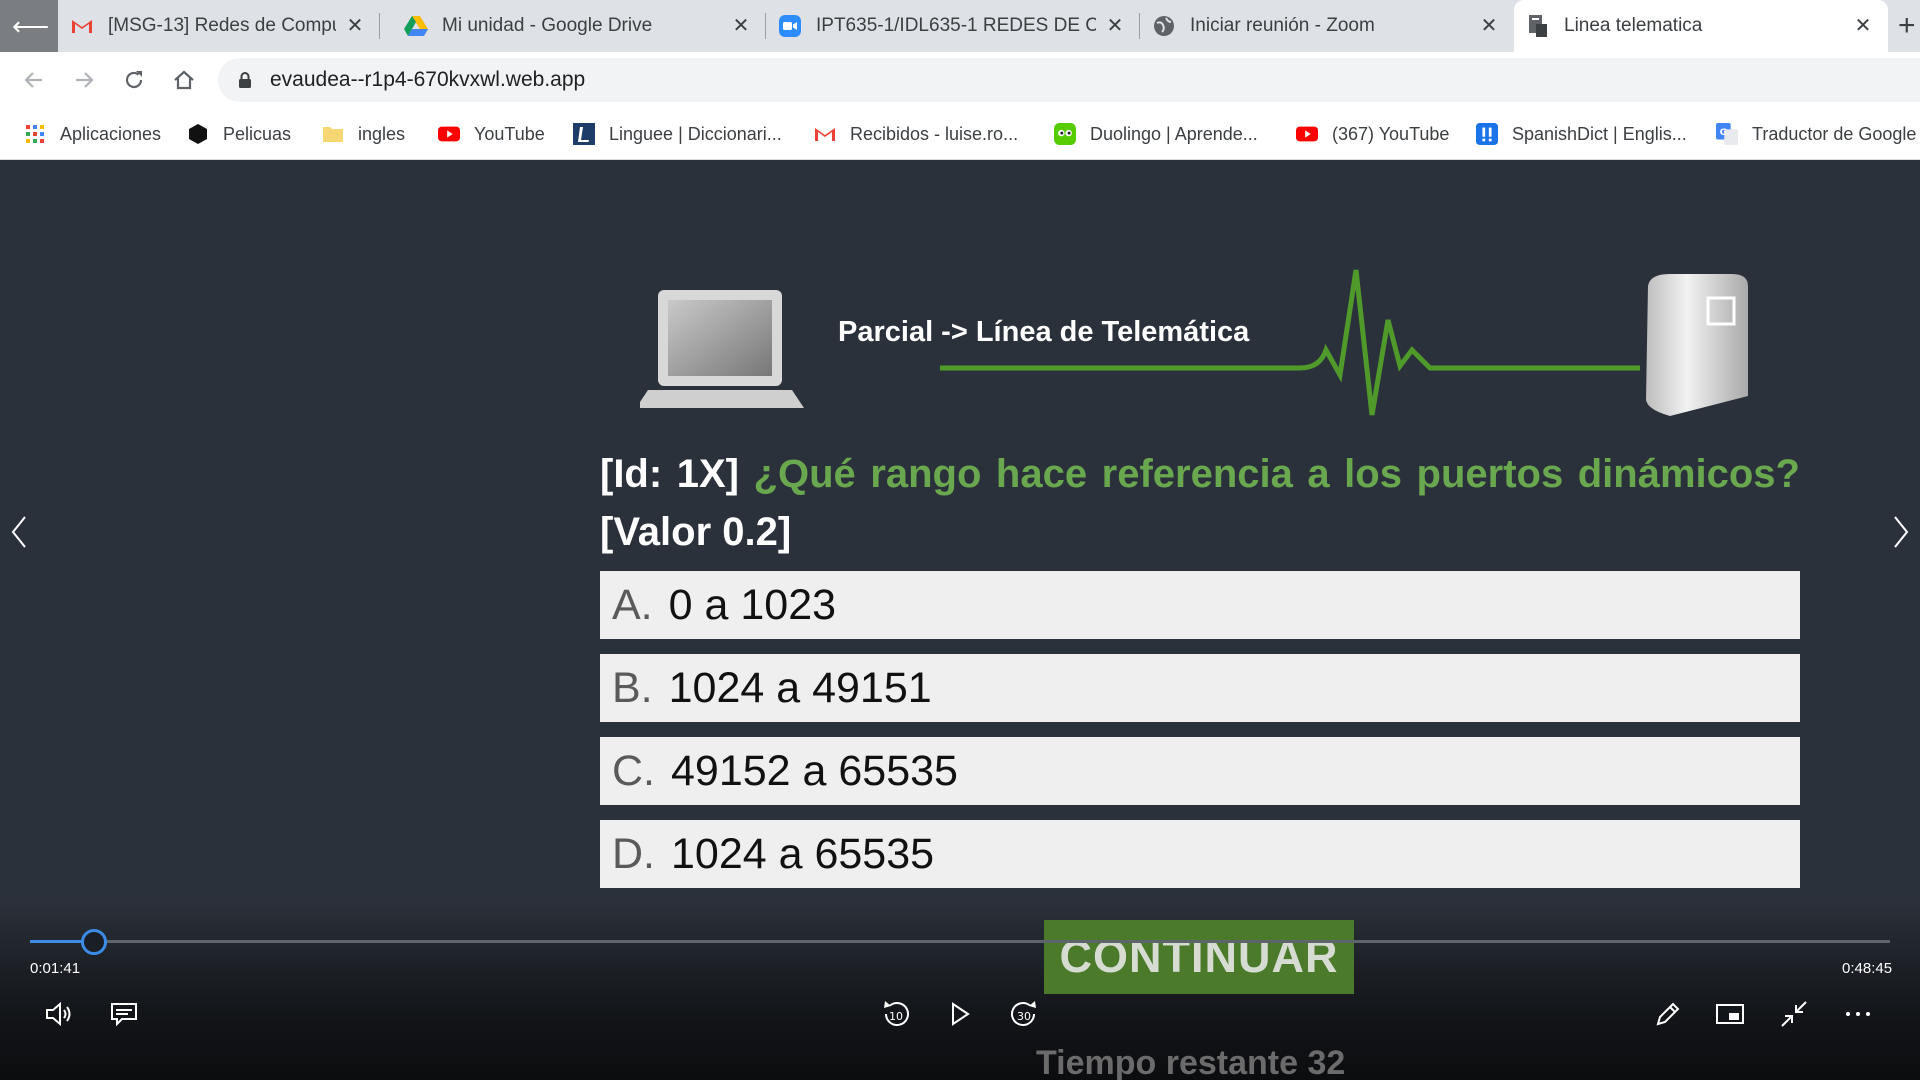  Describe the element at coordinates (669, 474) in the screenshot. I see `question-id: [Id: 1X]` at that location.